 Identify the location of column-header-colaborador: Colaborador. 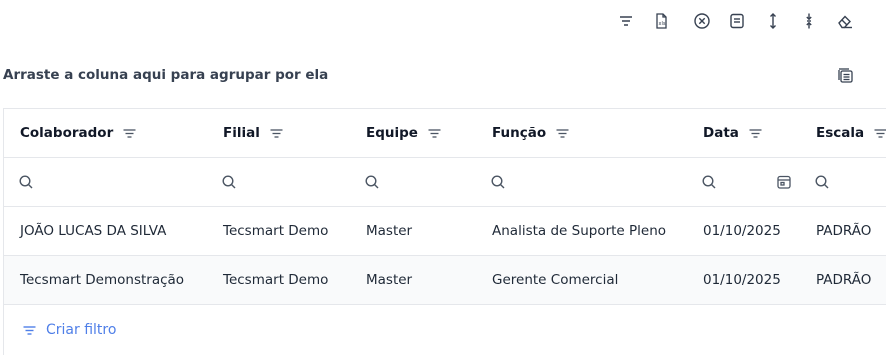
(78, 133).